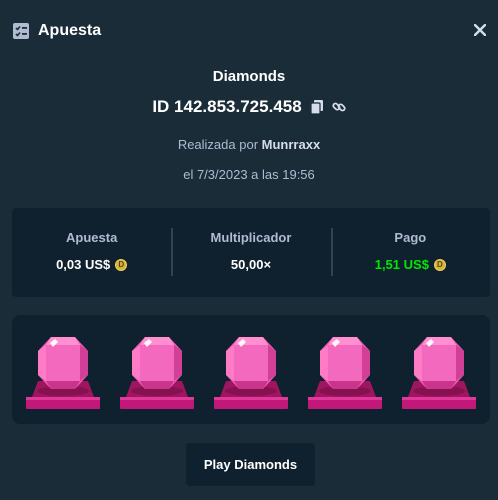 Image resolution: width=498 pixels, height=500 pixels. I want to click on close-icon, so click(480, 30).